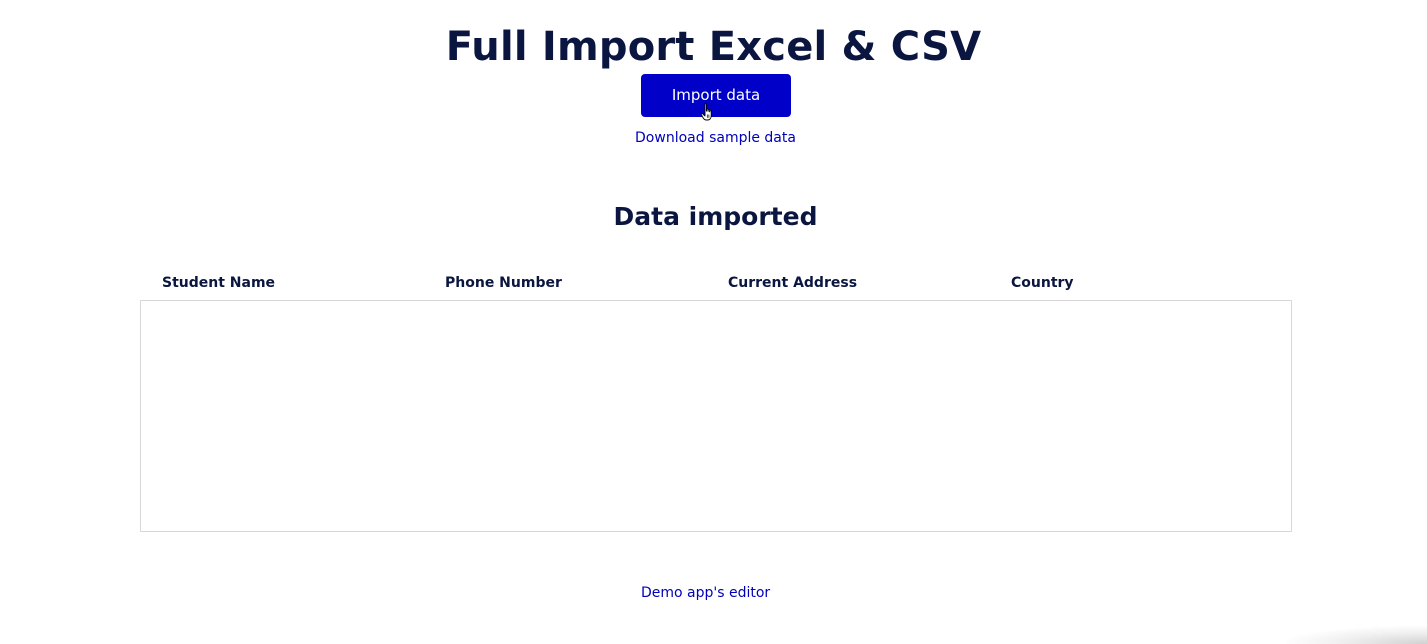  Describe the element at coordinates (503, 283) in the screenshot. I see `column-header-phone-number: Phone Number` at that location.